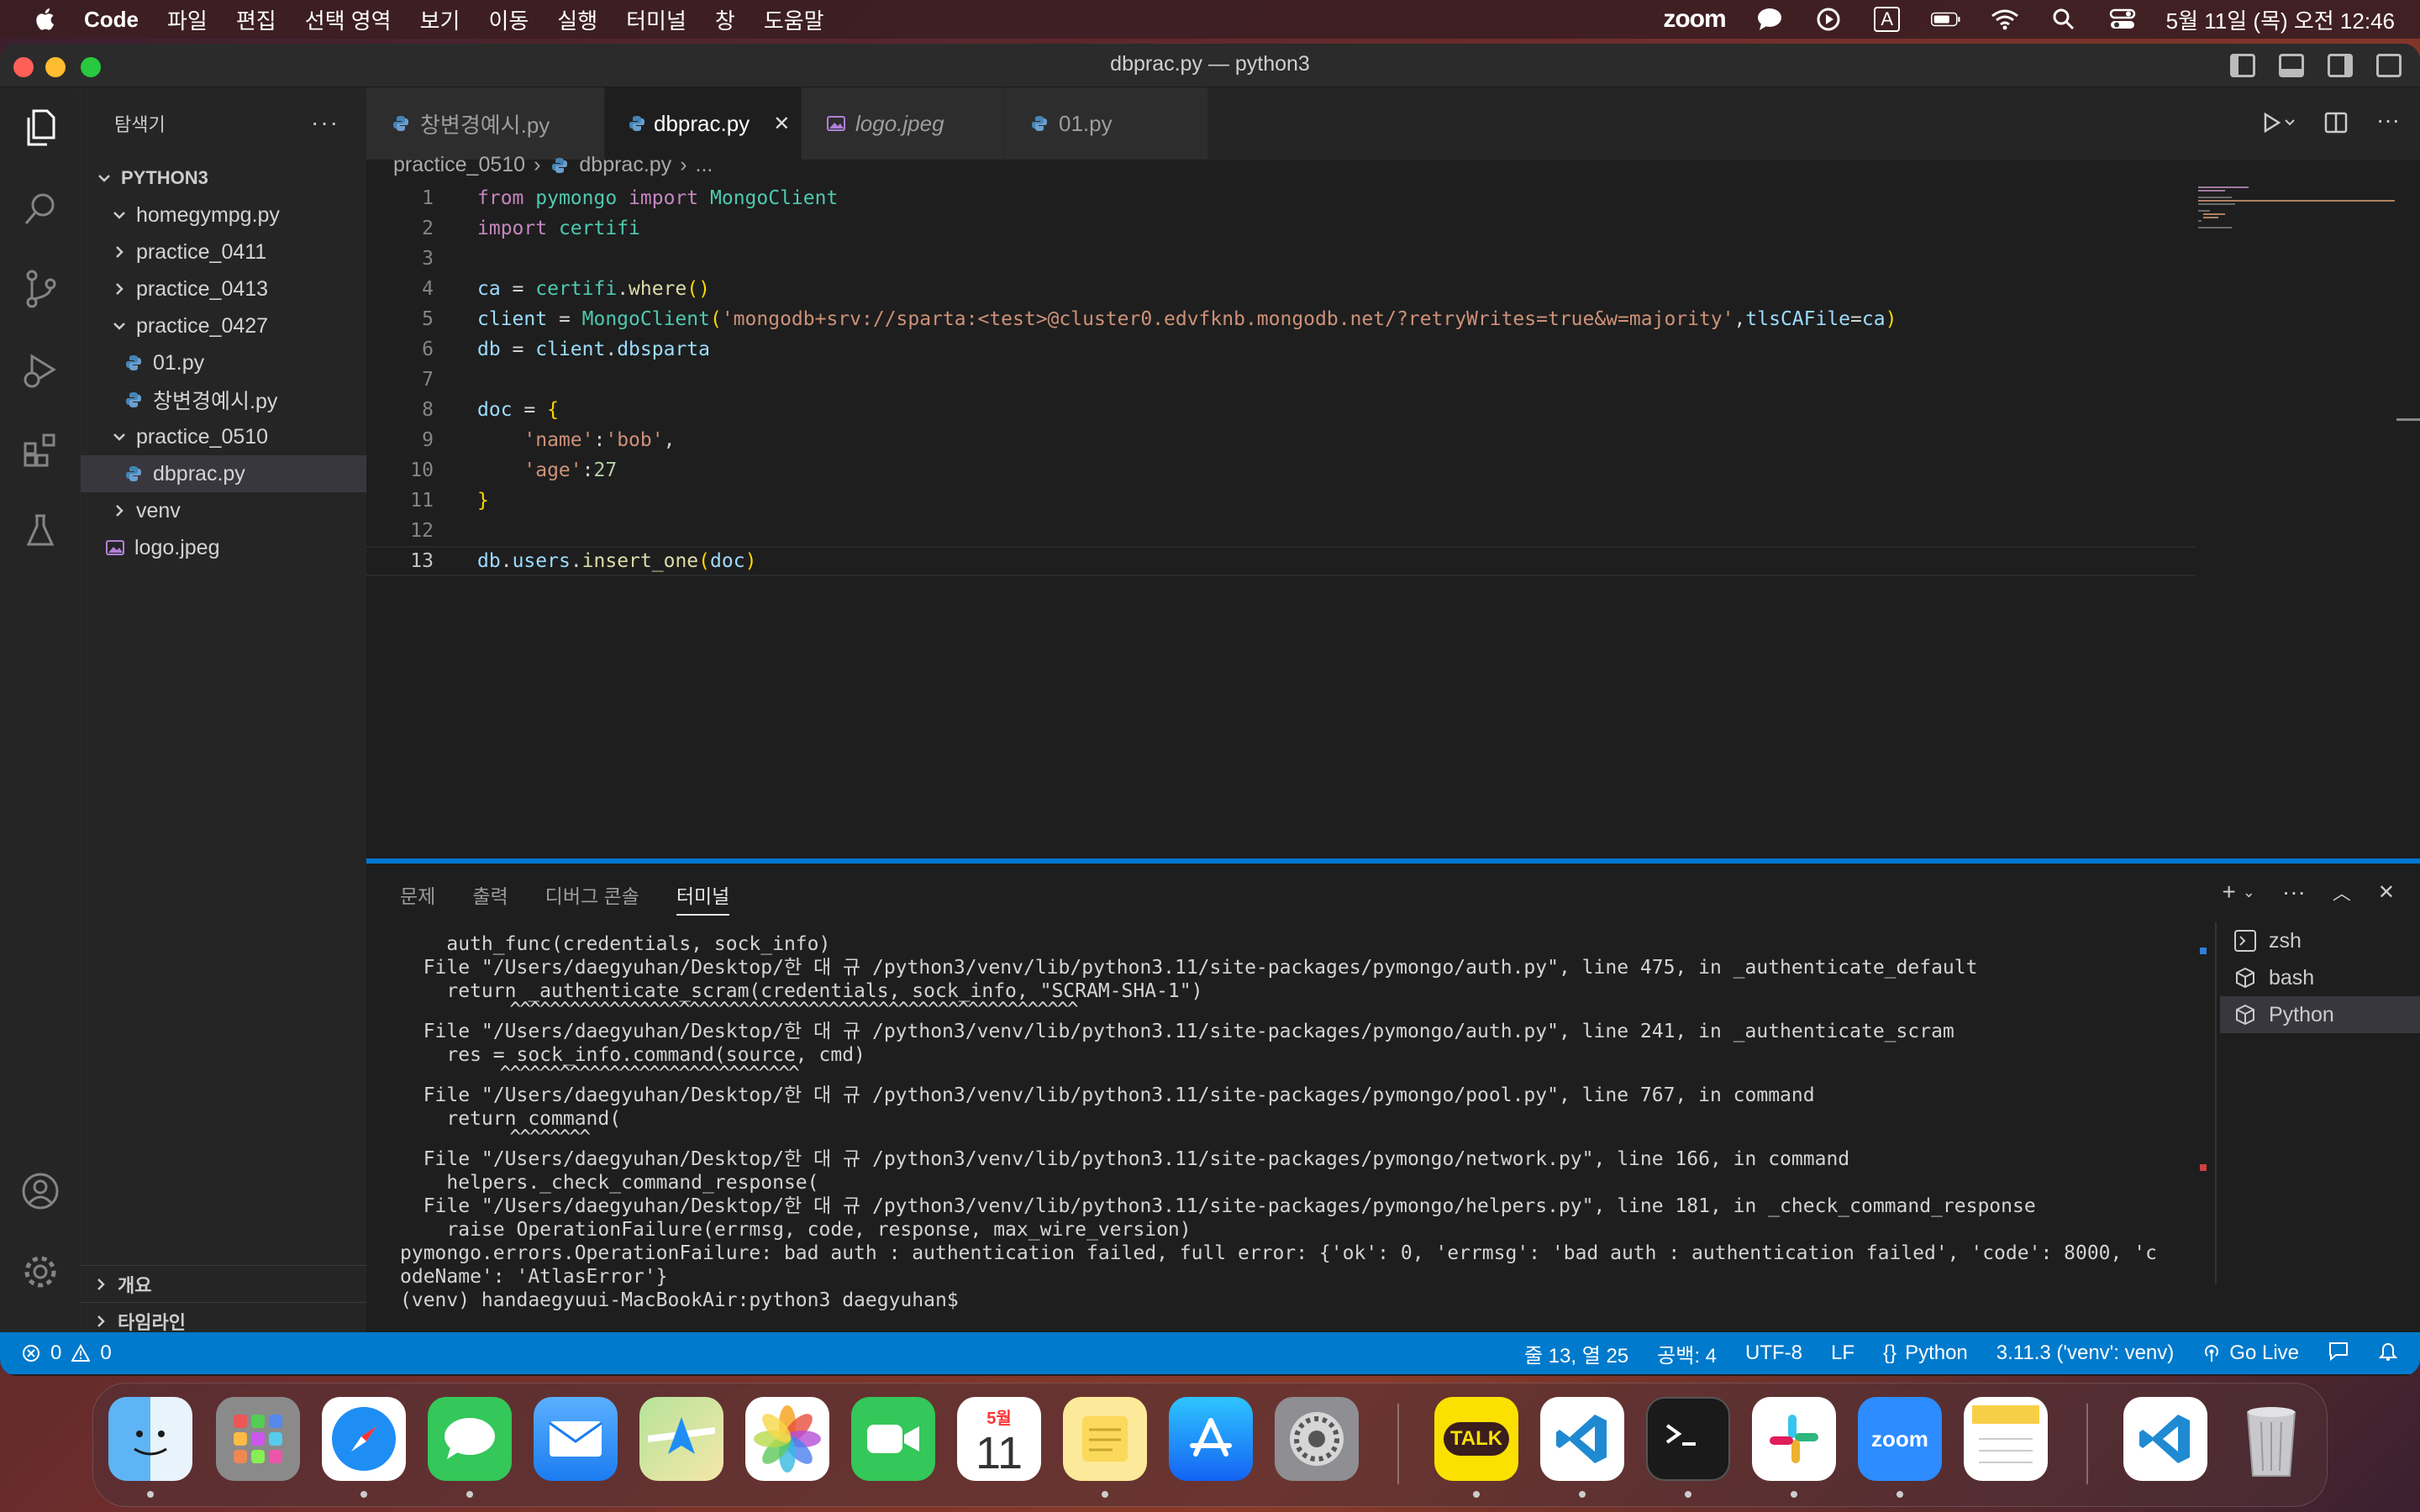  What do you see at coordinates (2294, 892) in the screenshot?
I see `panel-more-actions-icon: ···` at bounding box center [2294, 892].